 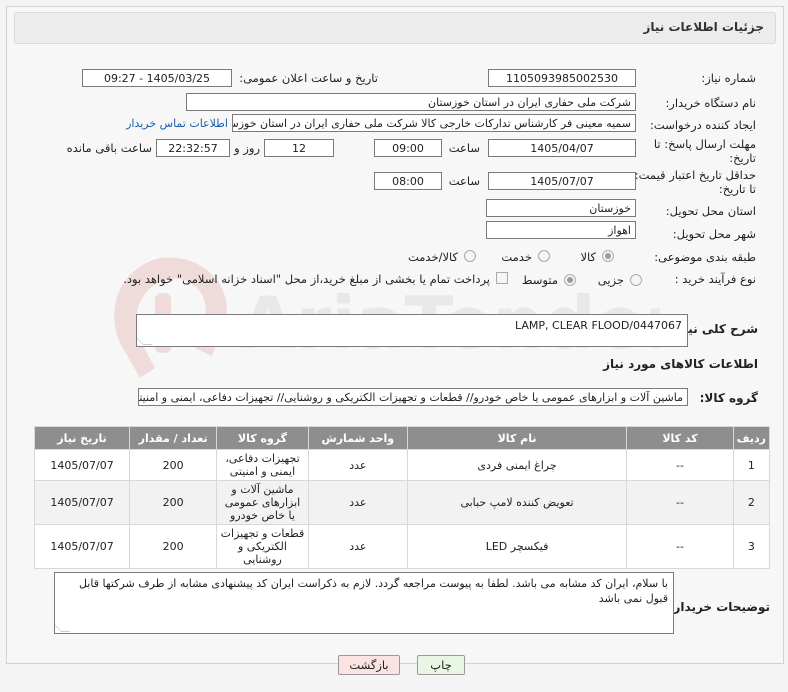 What do you see at coordinates (262, 438) in the screenshot?
I see `col-header-group: گروه کالا` at bounding box center [262, 438].